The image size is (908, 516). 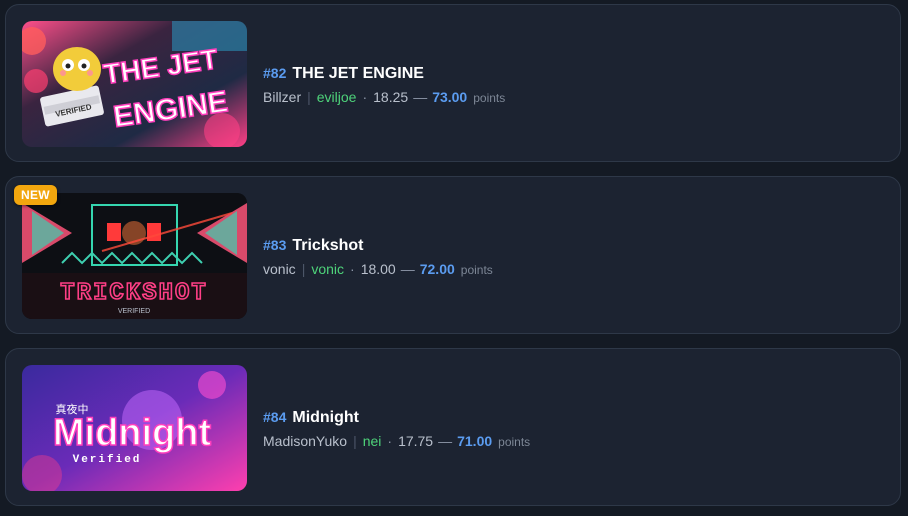 I want to click on level-points: 73.00, so click(x=450, y=97).